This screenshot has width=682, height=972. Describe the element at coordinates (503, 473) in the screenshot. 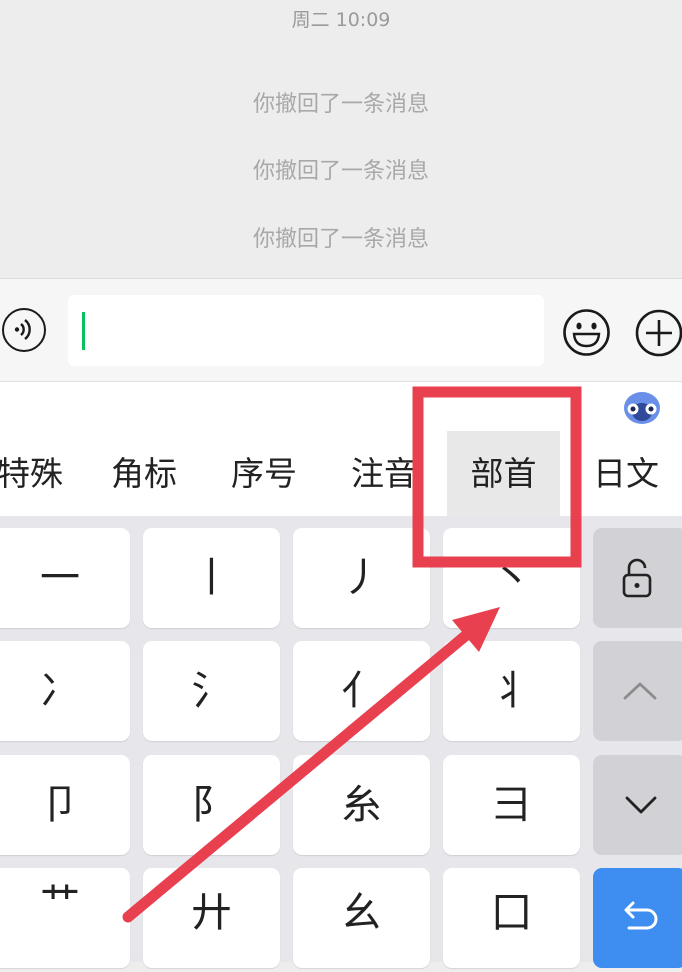

I see `tab-radical: 部首` at that location.